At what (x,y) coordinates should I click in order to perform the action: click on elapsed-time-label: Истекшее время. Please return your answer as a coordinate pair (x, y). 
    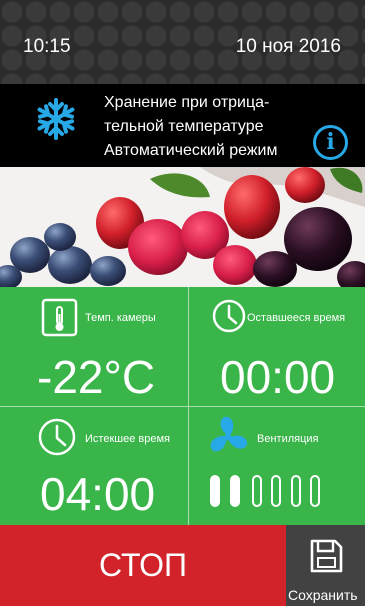
    Looking at the image, I should click on (127, 439).